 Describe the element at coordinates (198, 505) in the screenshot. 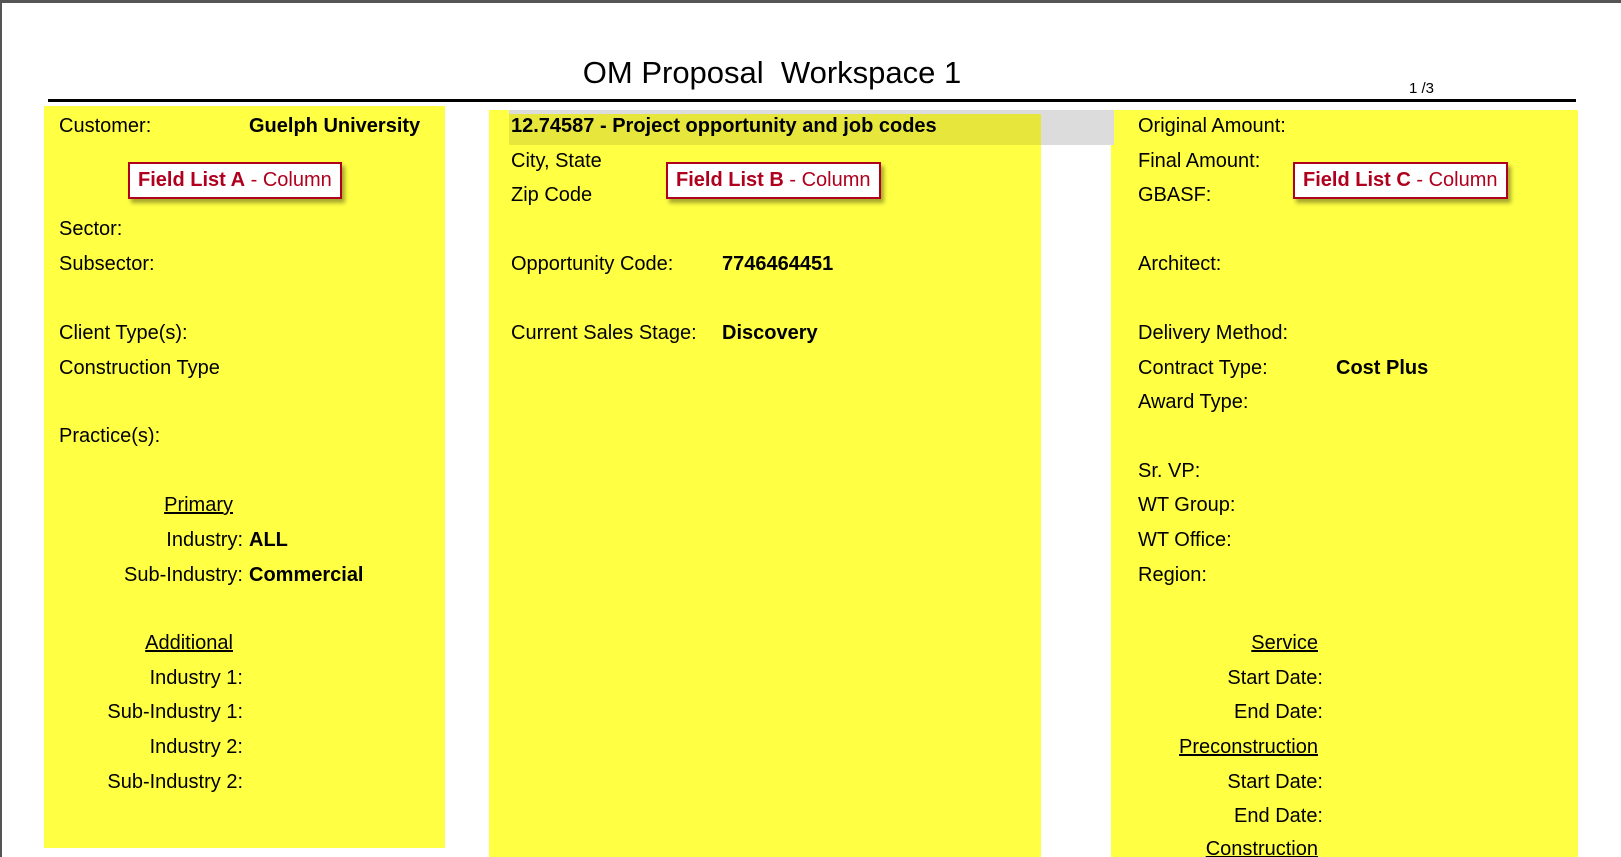

I see `primary-heading: Primary` at that location.